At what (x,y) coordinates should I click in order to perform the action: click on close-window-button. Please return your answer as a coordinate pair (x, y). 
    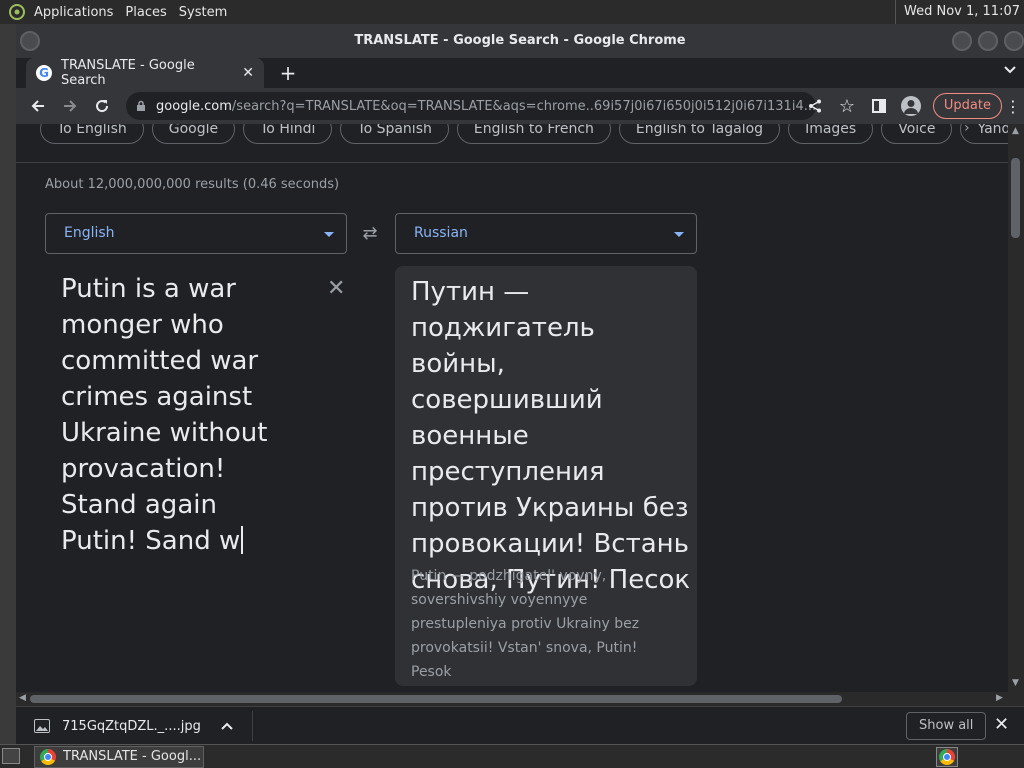
    Looking at the image, I should click on (1014, 41).